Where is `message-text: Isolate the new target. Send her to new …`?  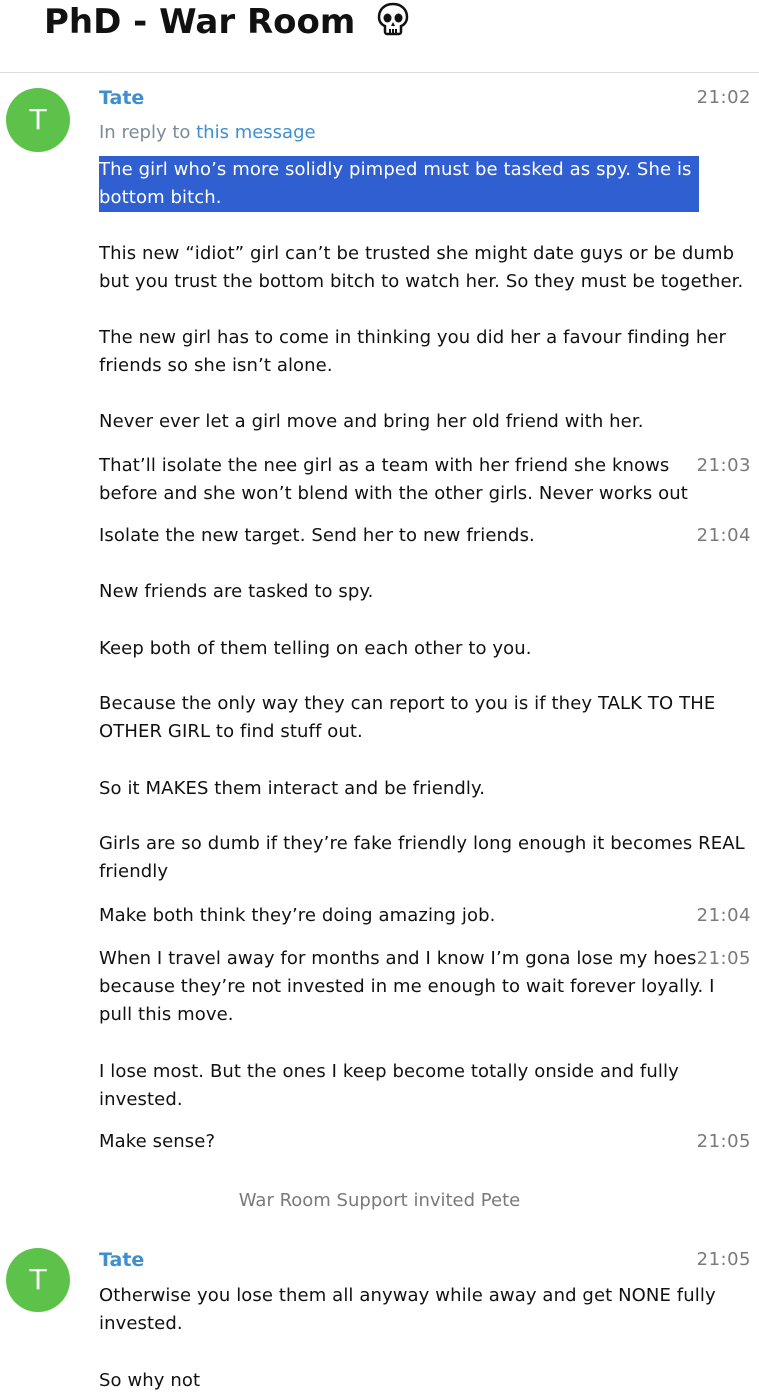 message-text: Isolate the new target. Send her to new … is located at coordinates (317, 535).